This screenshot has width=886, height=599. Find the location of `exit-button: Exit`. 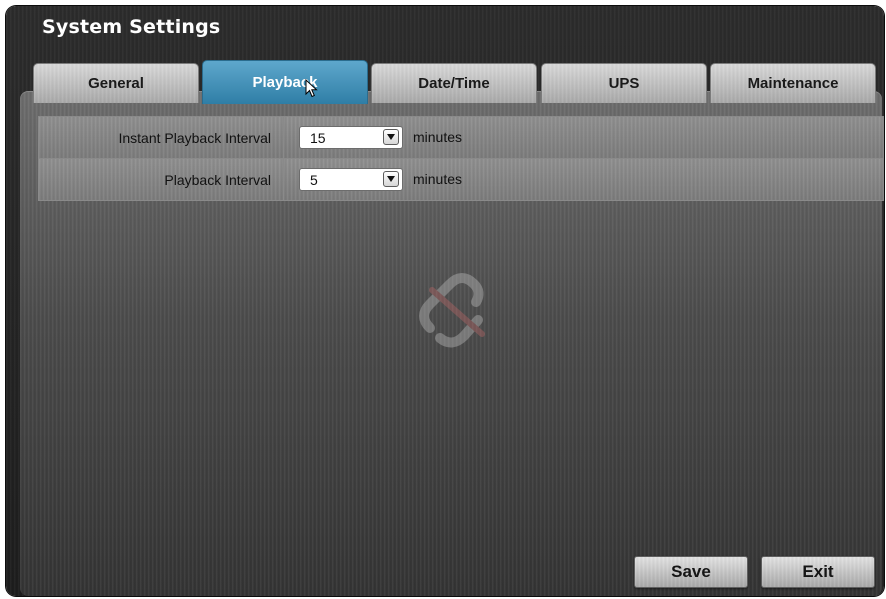

exit-button: Exit is located at coordinates (818, 572).